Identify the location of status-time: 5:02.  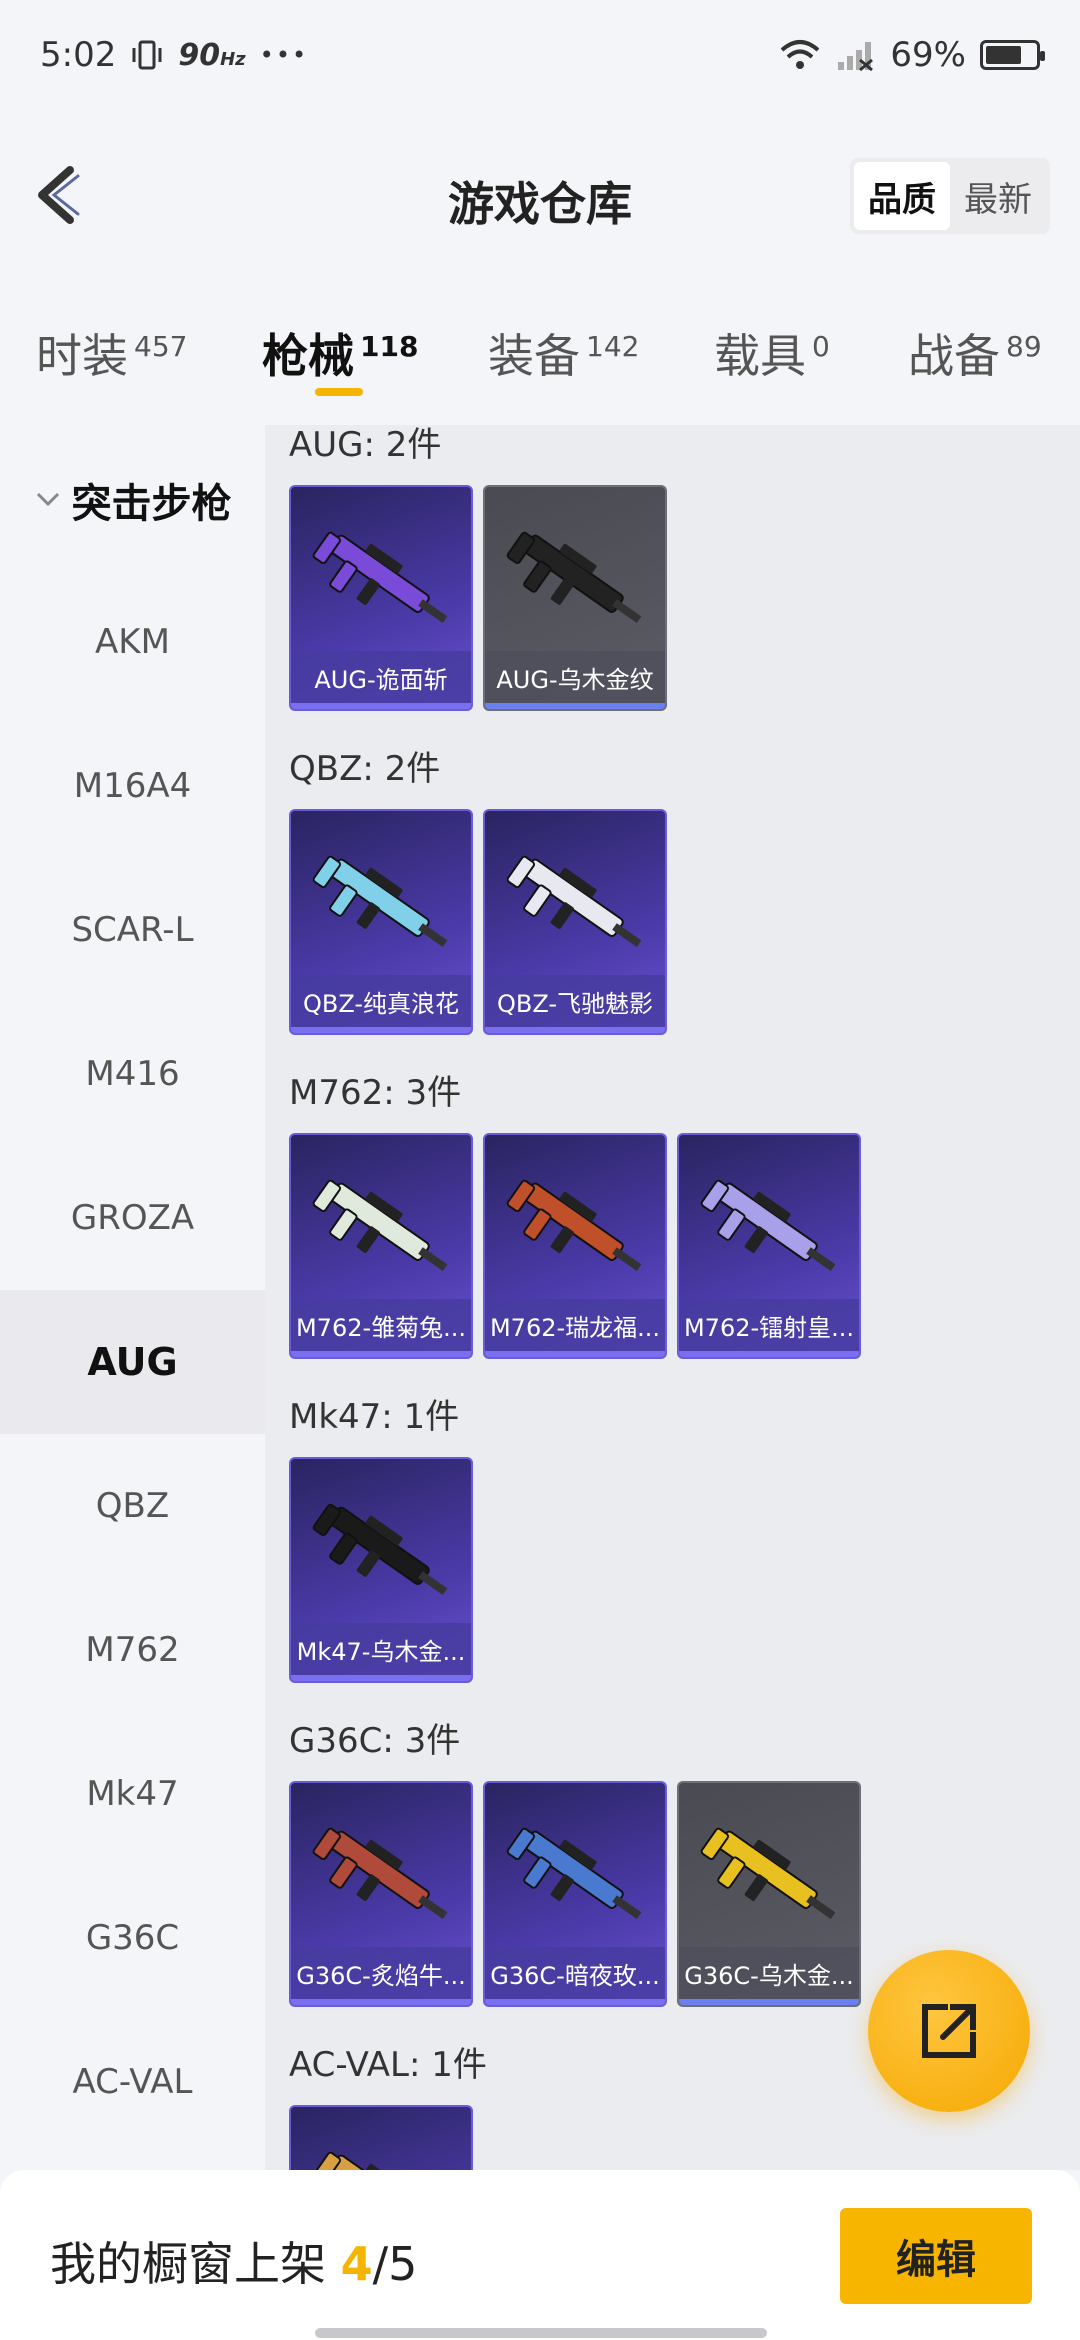
(78, 55).